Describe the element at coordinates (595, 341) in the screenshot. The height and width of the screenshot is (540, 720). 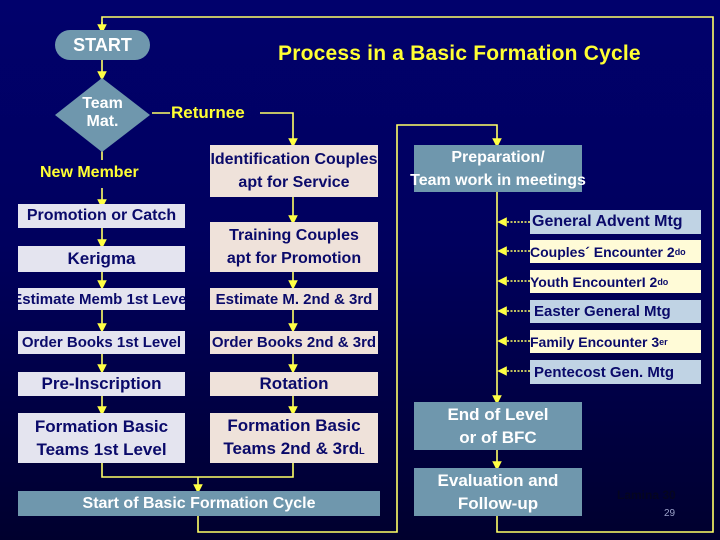
I see `box-family-encounter-text: Family Encounter 3` at that location.